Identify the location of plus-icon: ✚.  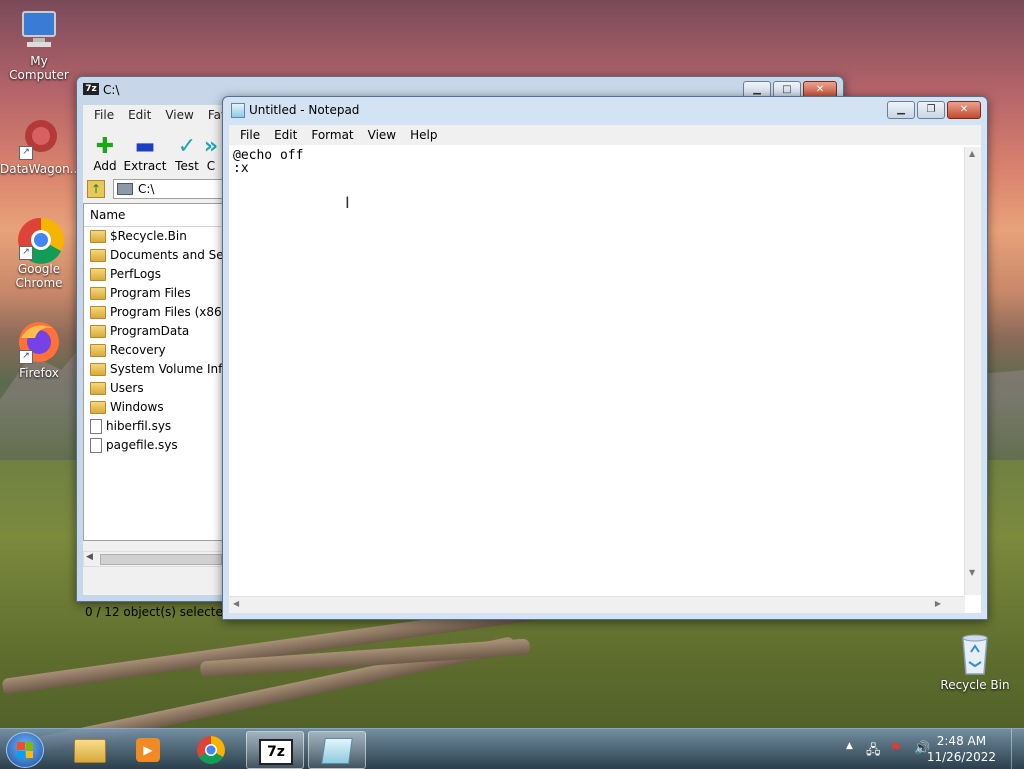
(105, 146).